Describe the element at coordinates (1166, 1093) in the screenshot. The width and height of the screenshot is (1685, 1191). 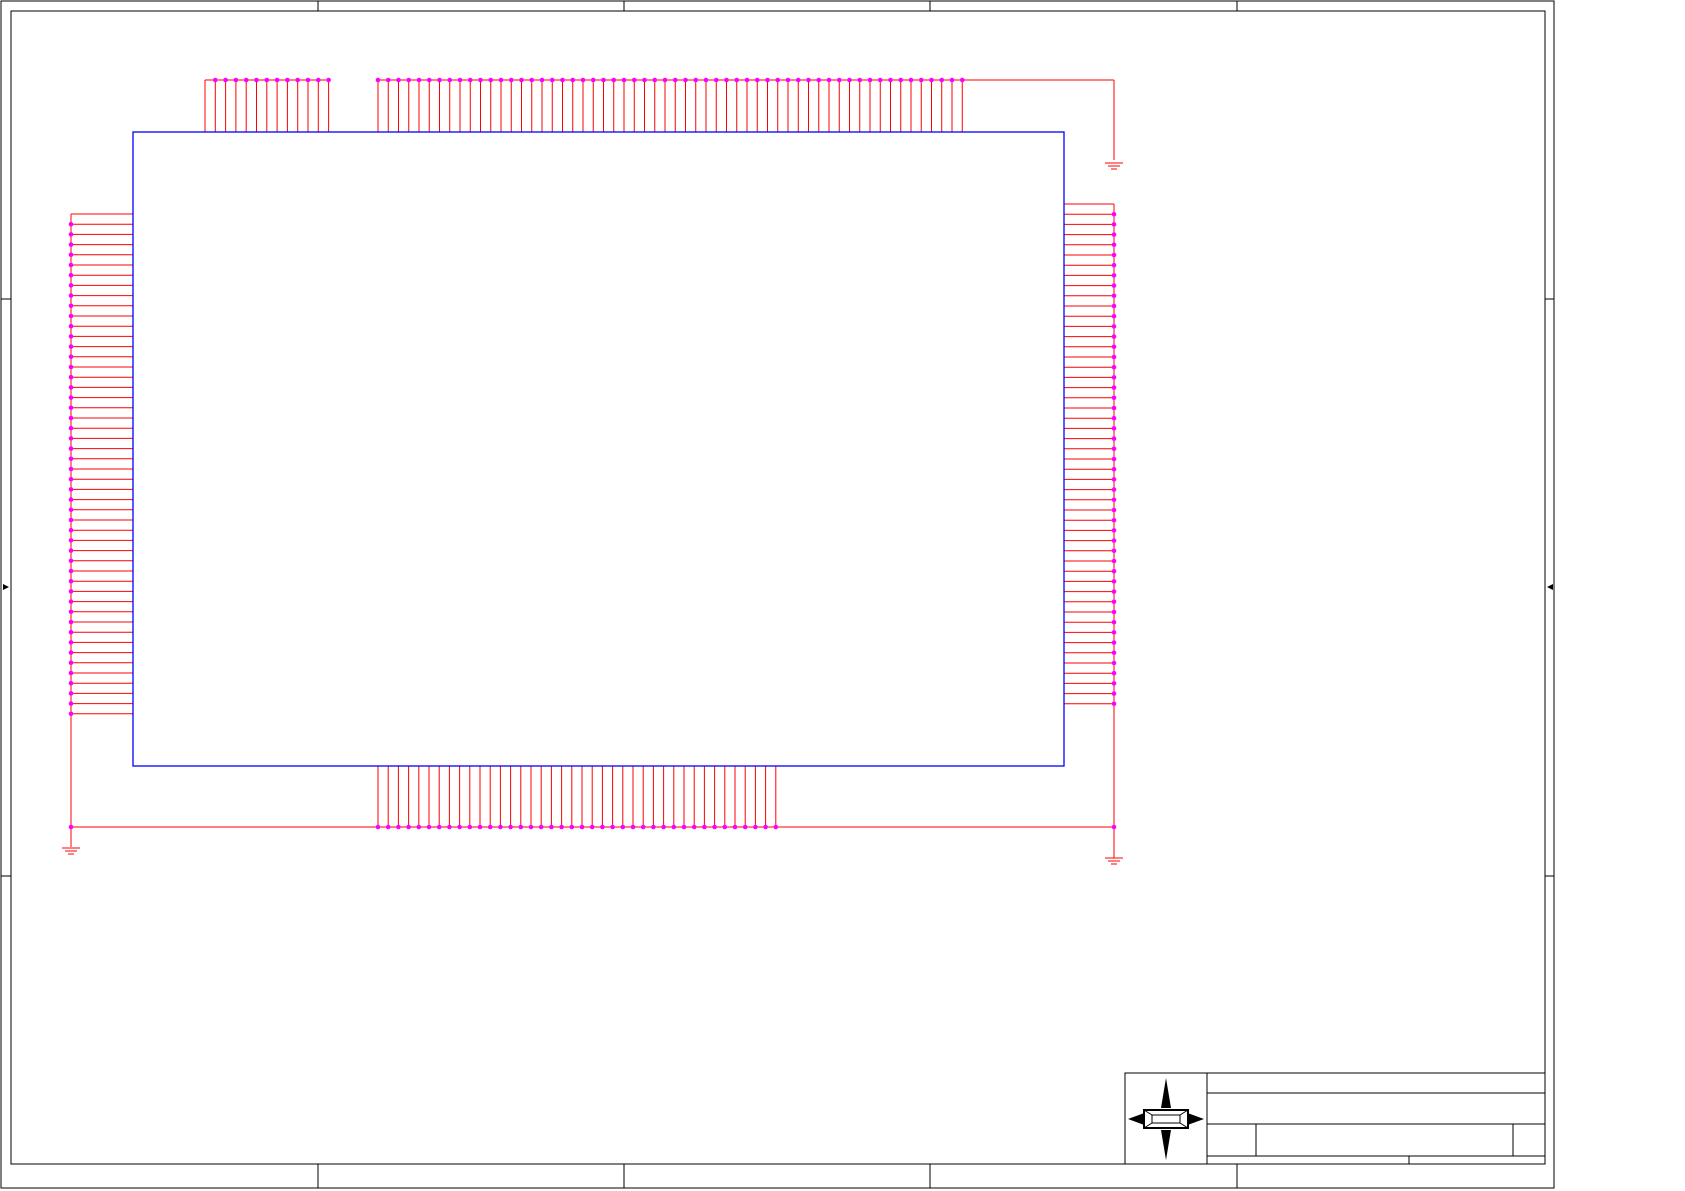
I see `arrow-up-icon` at that location.